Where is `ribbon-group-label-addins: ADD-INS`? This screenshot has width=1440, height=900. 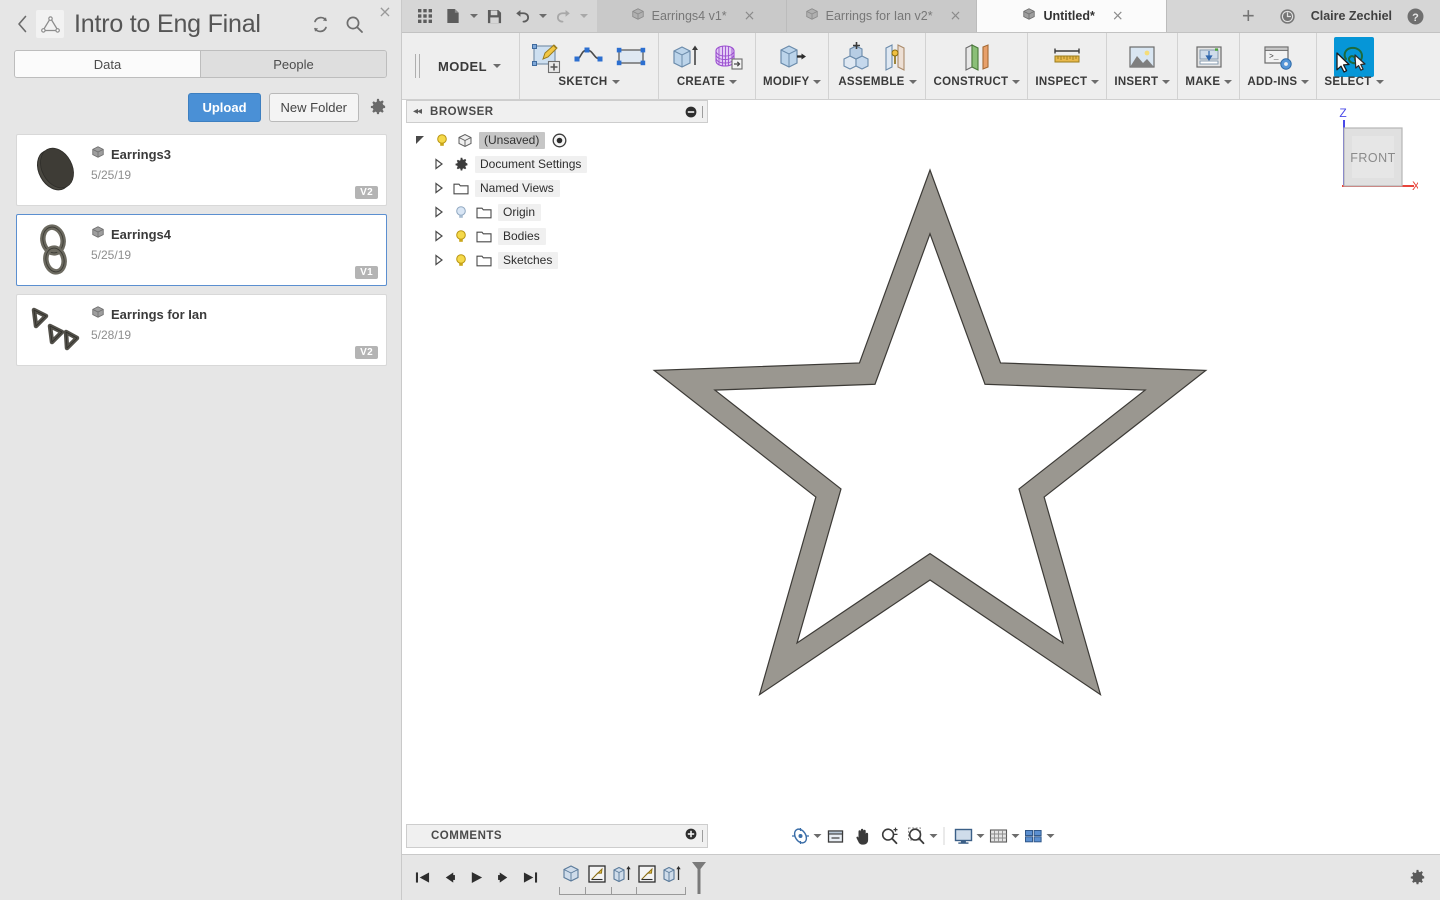 ribbon-group-label-addins: ADD-INS is located at coordinates (1278, 82).